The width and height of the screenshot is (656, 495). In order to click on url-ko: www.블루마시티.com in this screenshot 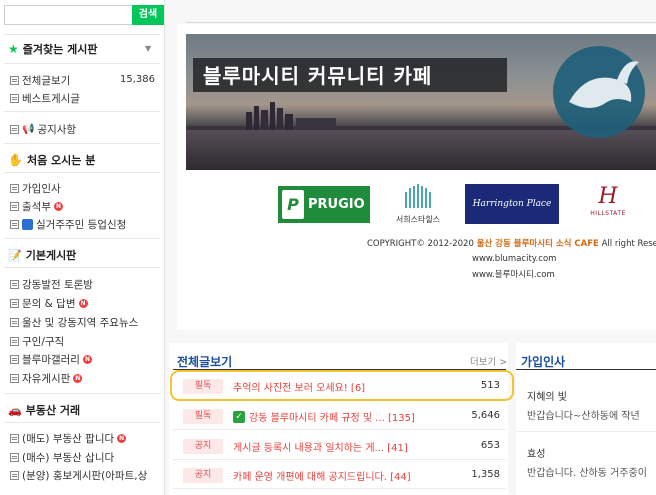, I will do `click(513, 274)`.